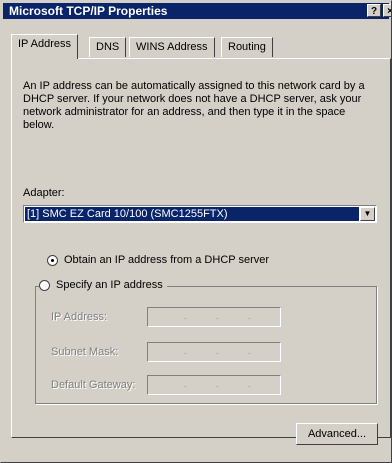 The image size is (392, 463). What do you see at coordinates (44, 285) in the screenshot?
I see `radio-button-unselected` at bounding box center [44, 285].